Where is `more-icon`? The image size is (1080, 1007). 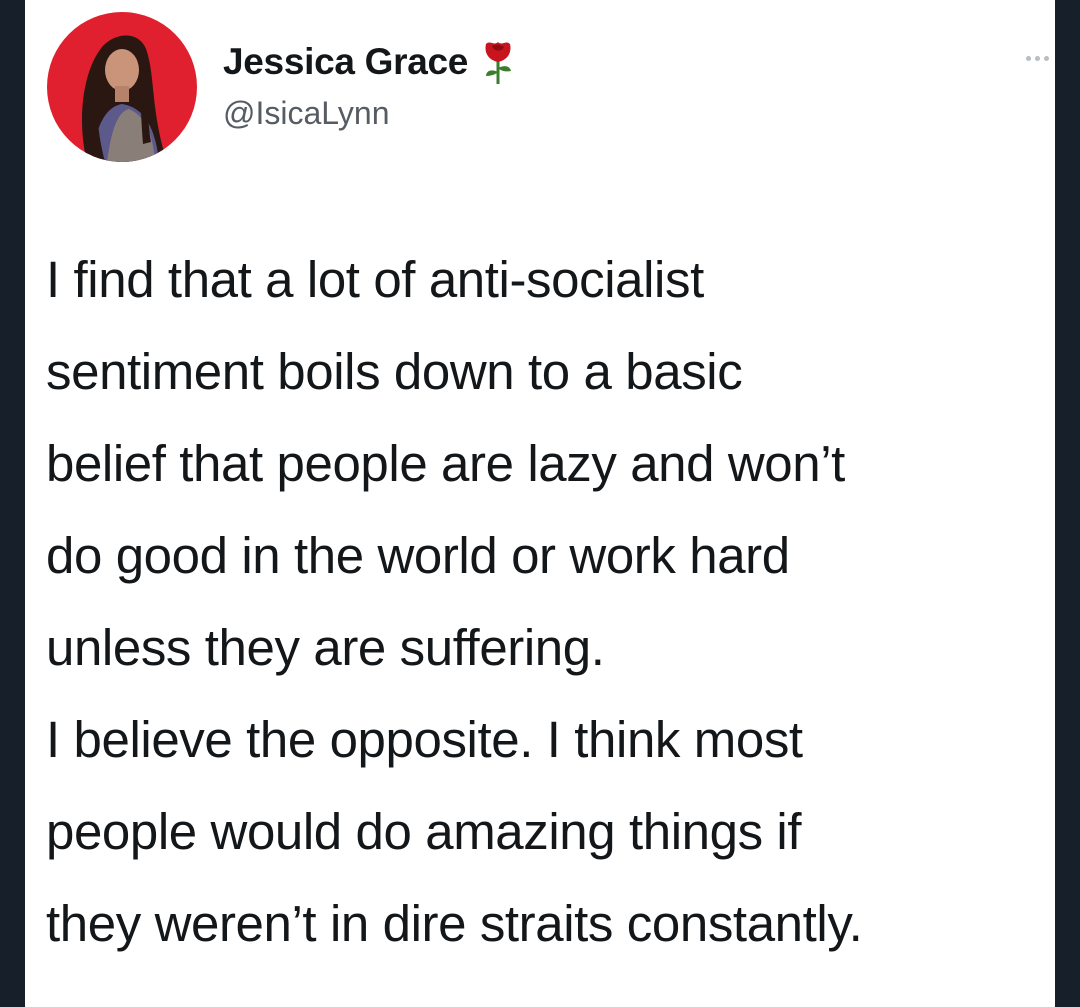 more-icon is located at coordinates (1037, 58).